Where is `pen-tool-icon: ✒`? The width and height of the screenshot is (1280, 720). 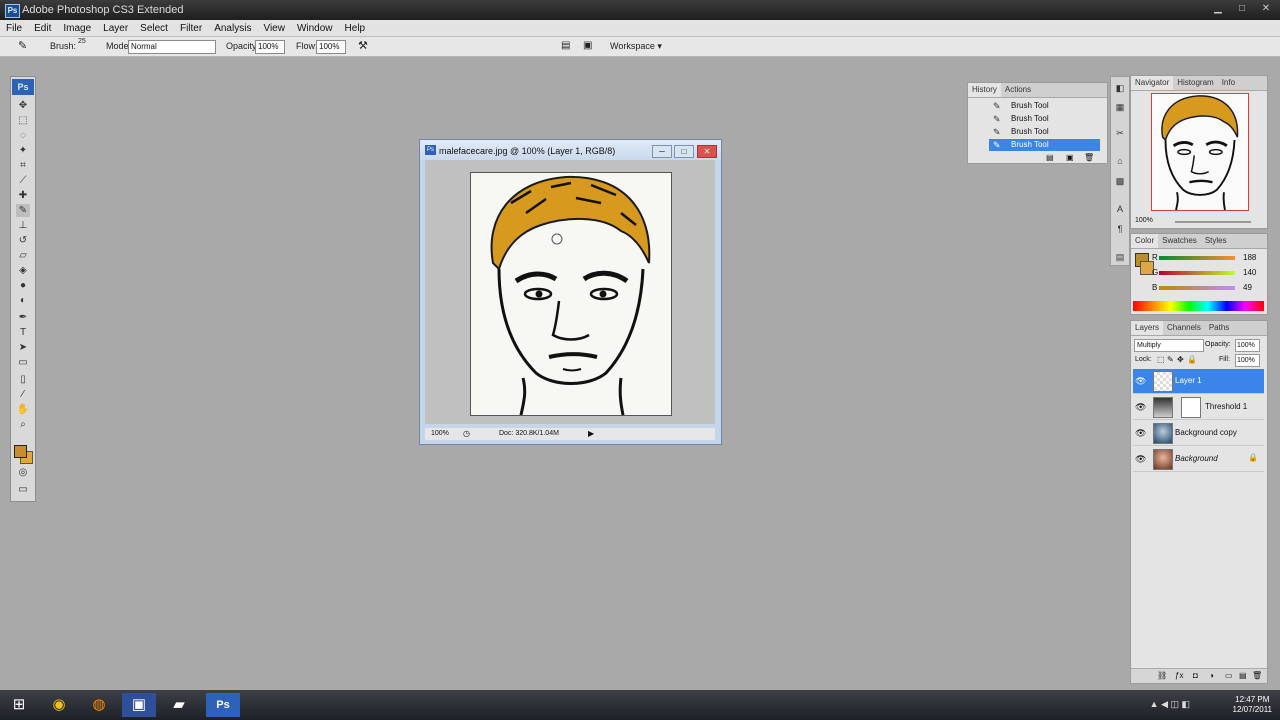 pen-tool-icon: ✒ is located at coordinates (23, 317).